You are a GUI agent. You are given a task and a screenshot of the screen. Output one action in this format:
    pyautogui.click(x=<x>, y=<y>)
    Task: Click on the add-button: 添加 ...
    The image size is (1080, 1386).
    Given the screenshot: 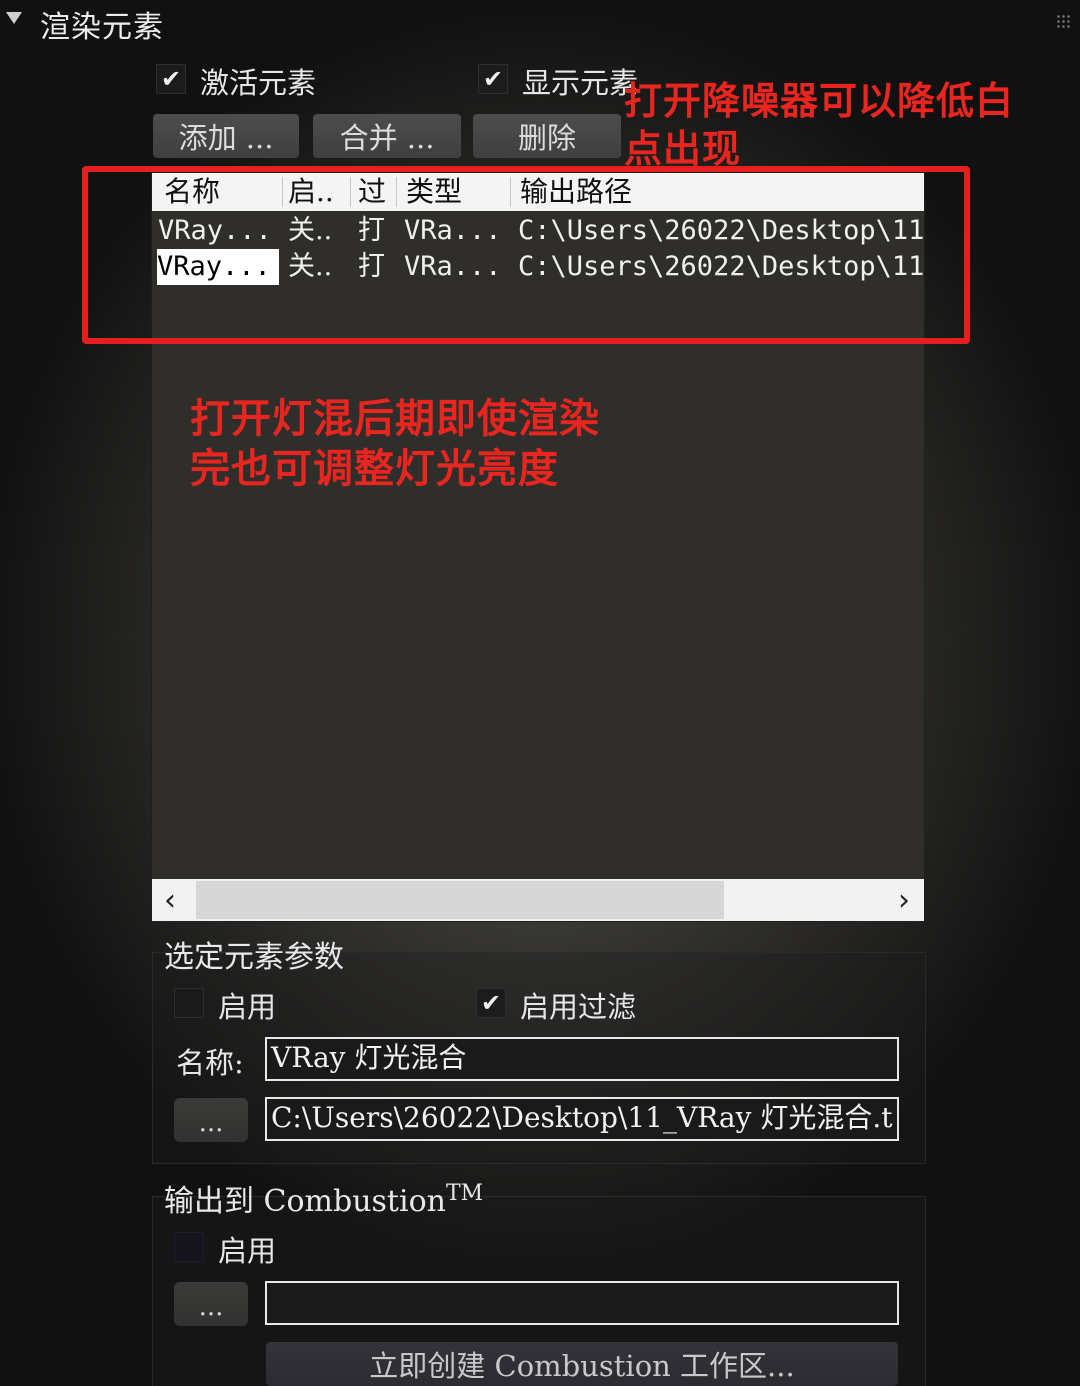 What is the action you would take?
    pyautogui.click(x=226, y=136)
    